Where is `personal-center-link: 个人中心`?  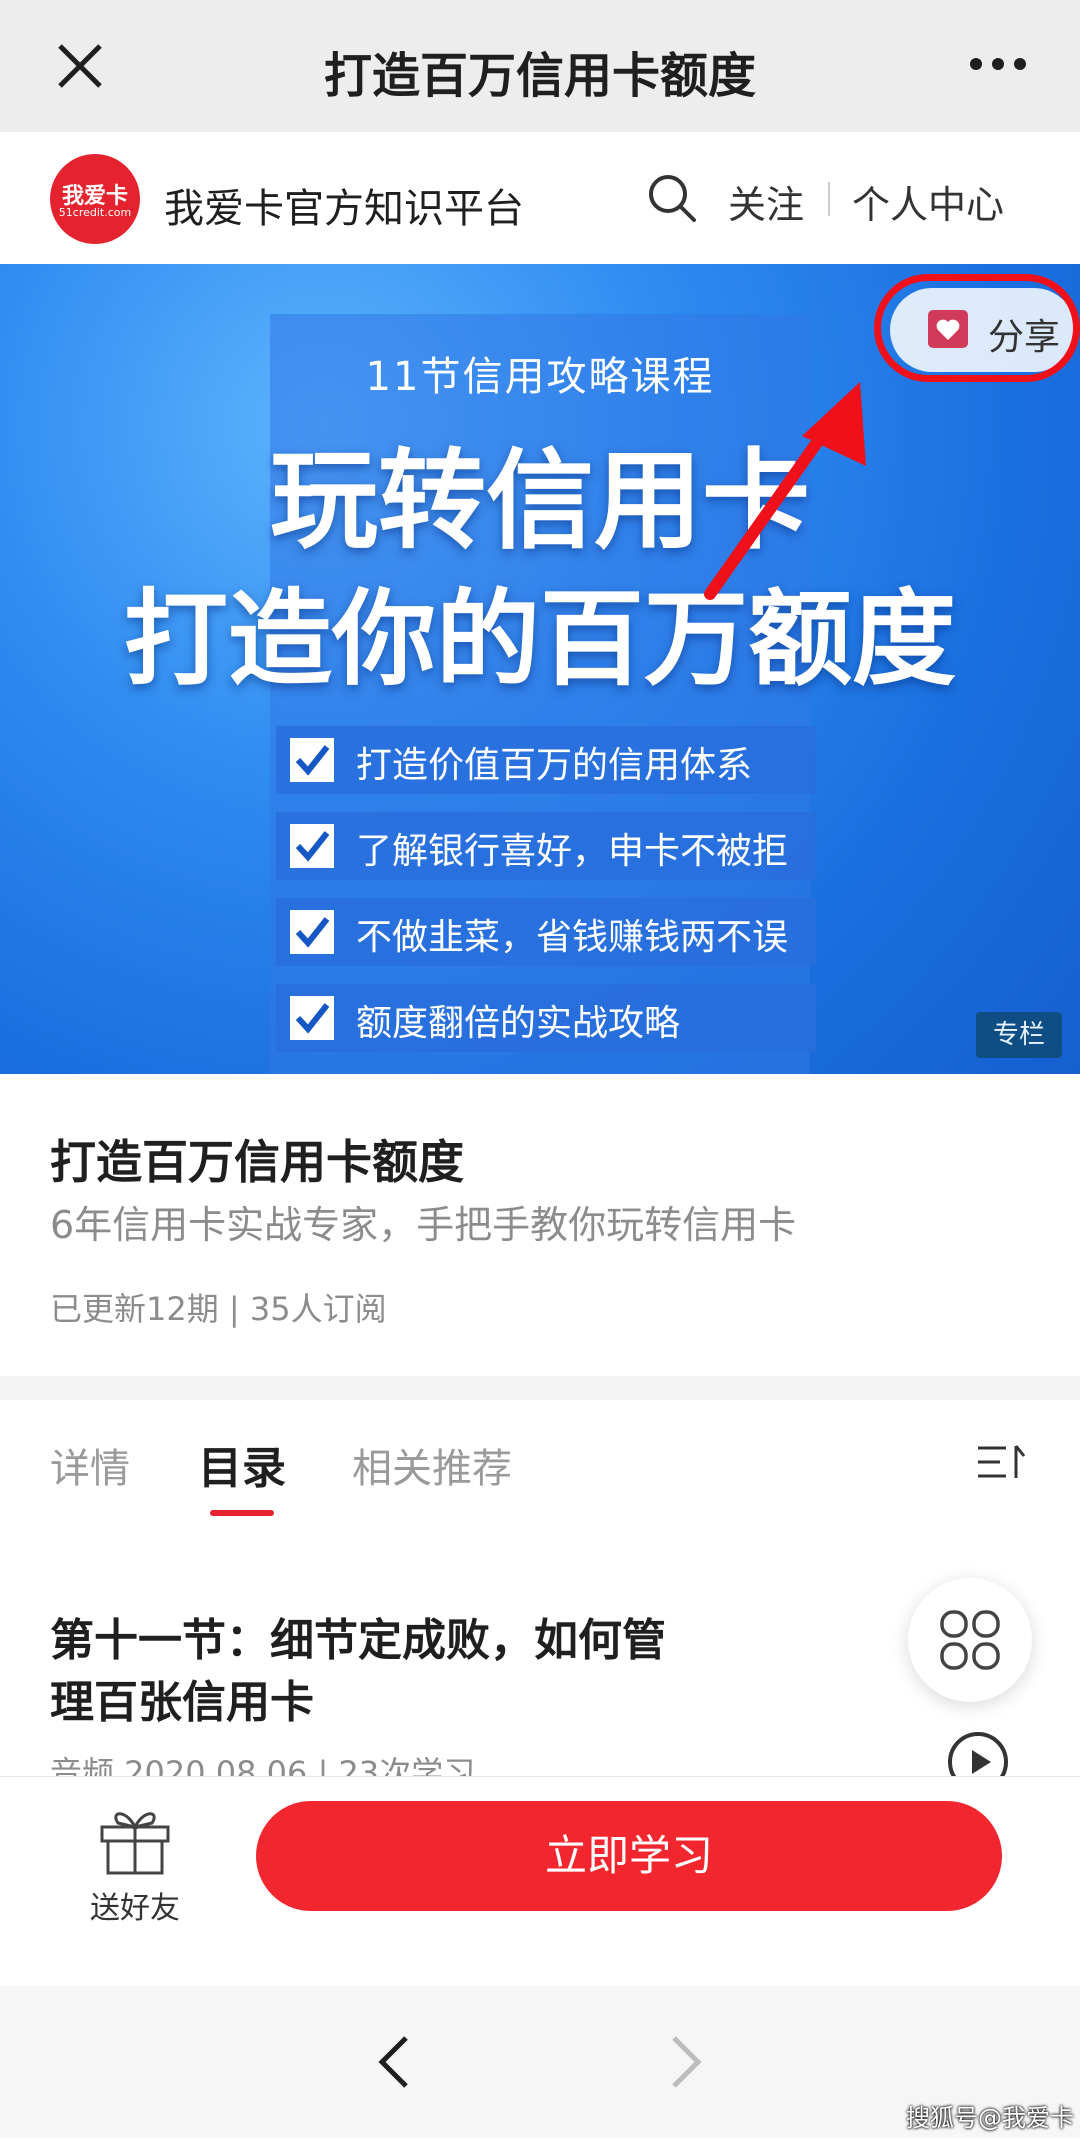 personal-center-link: 个人中心 is located at coordinates (928, 201).